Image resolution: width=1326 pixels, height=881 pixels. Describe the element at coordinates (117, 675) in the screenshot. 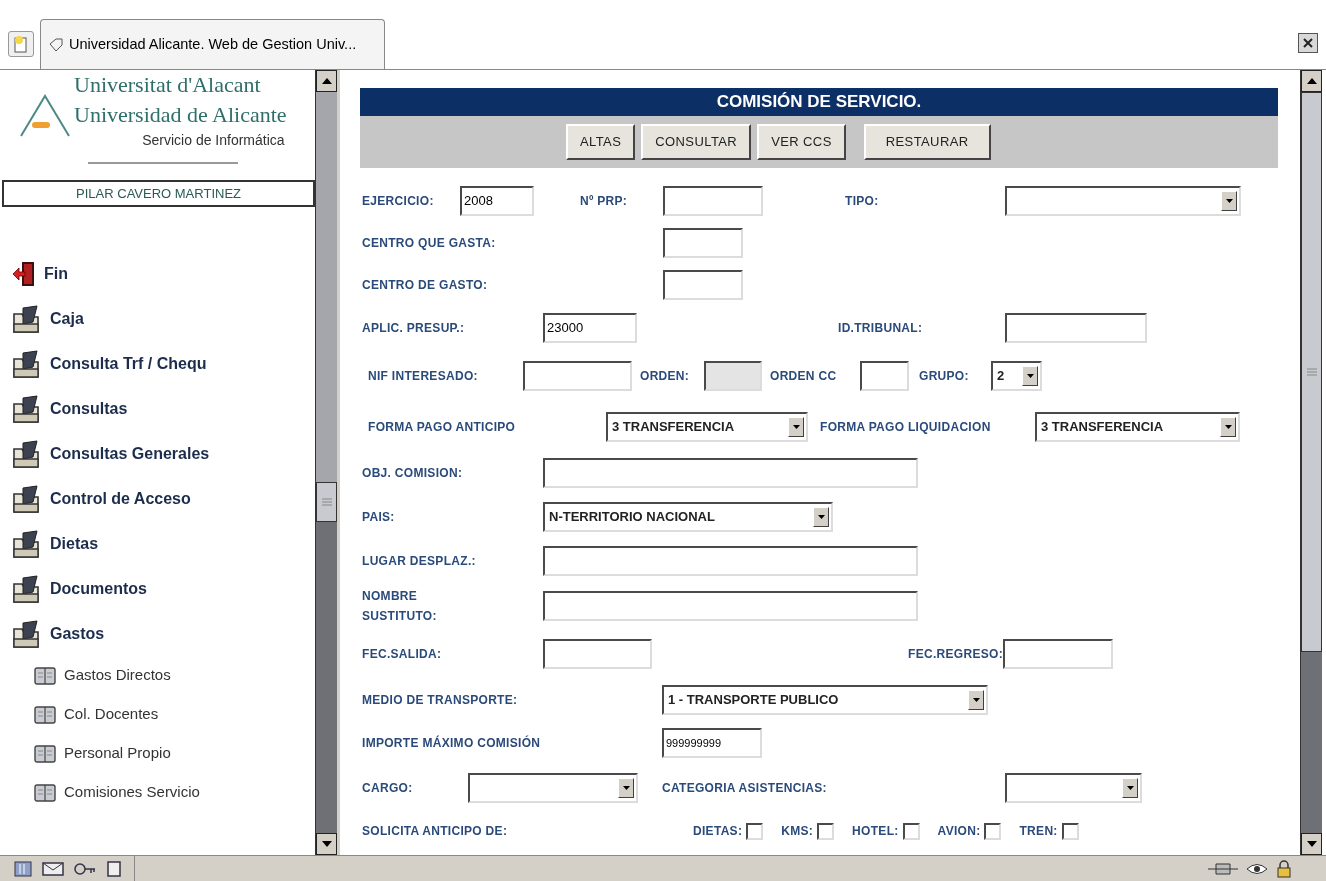

I see `submenu-item: Gastos Directos` at that location.